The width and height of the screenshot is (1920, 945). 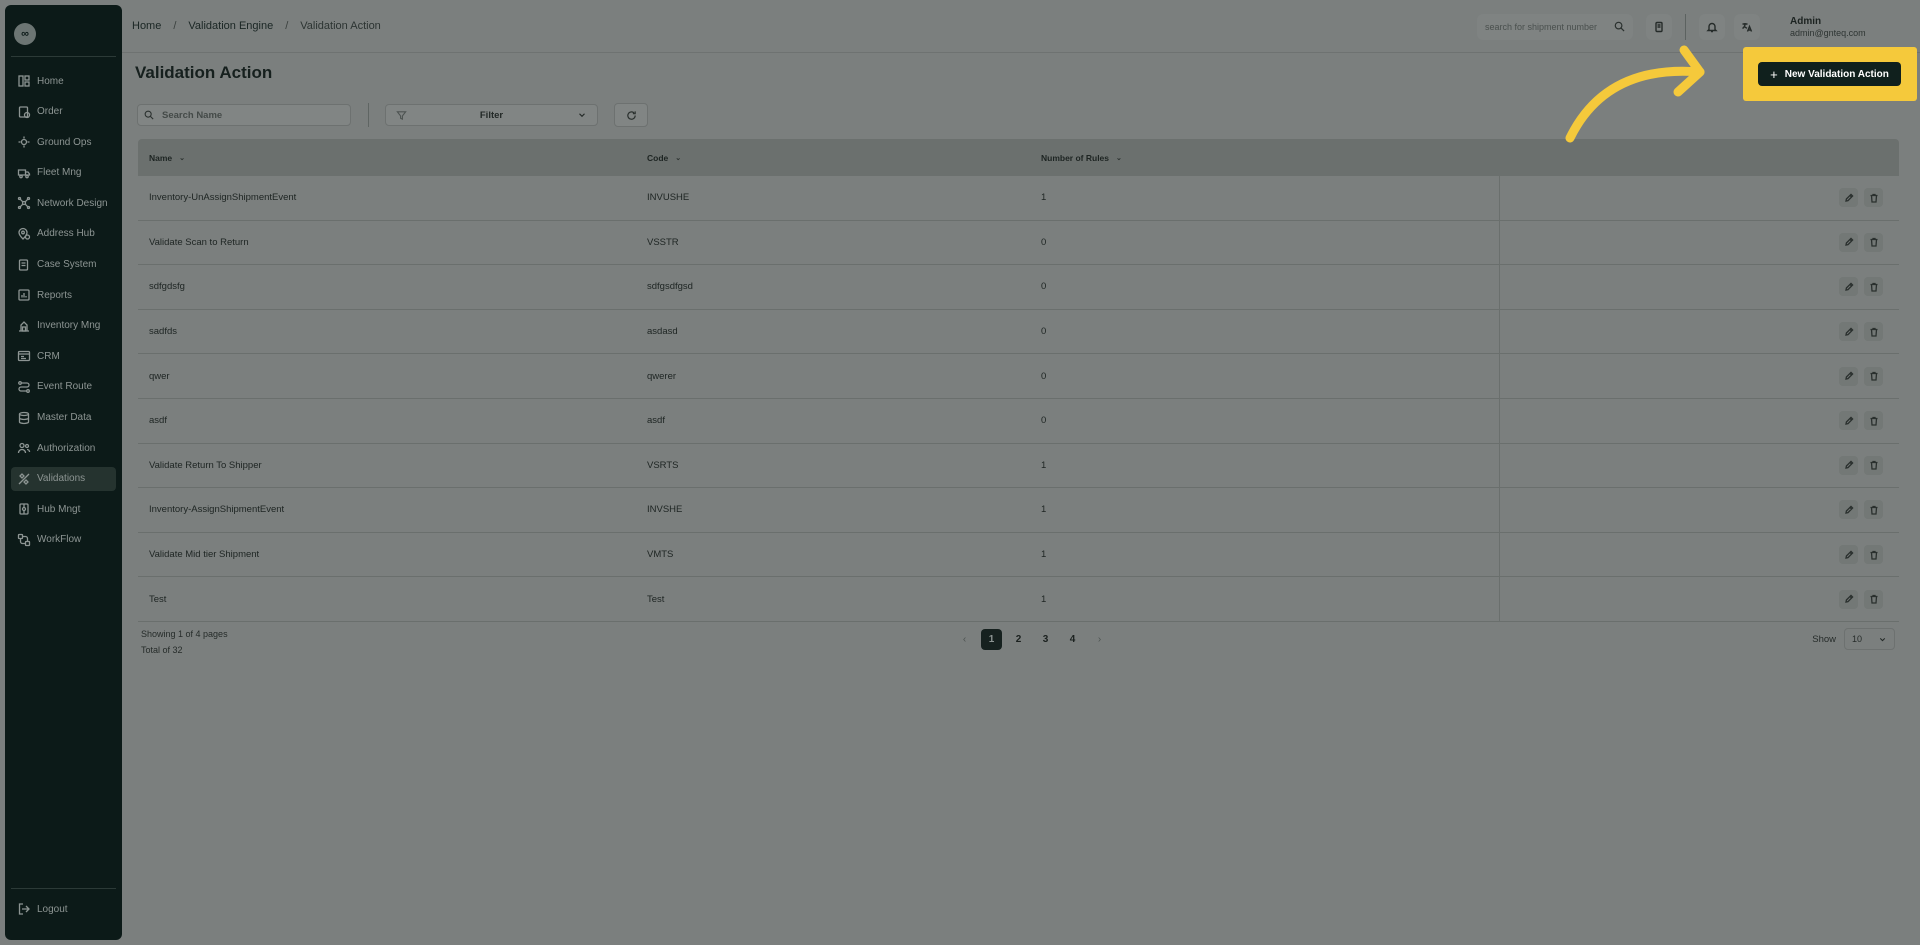 I want to click on column-header-name: Name ⌄, so click(x=392, y=158).